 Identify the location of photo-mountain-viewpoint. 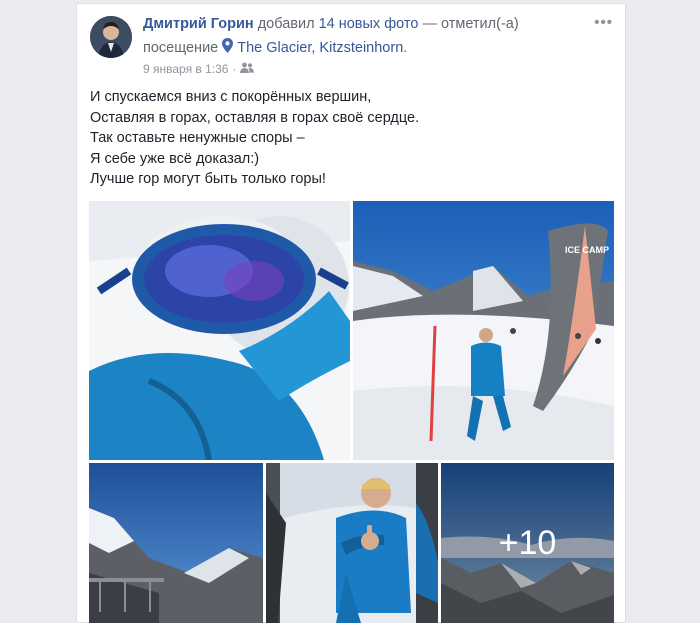
(176, 543).